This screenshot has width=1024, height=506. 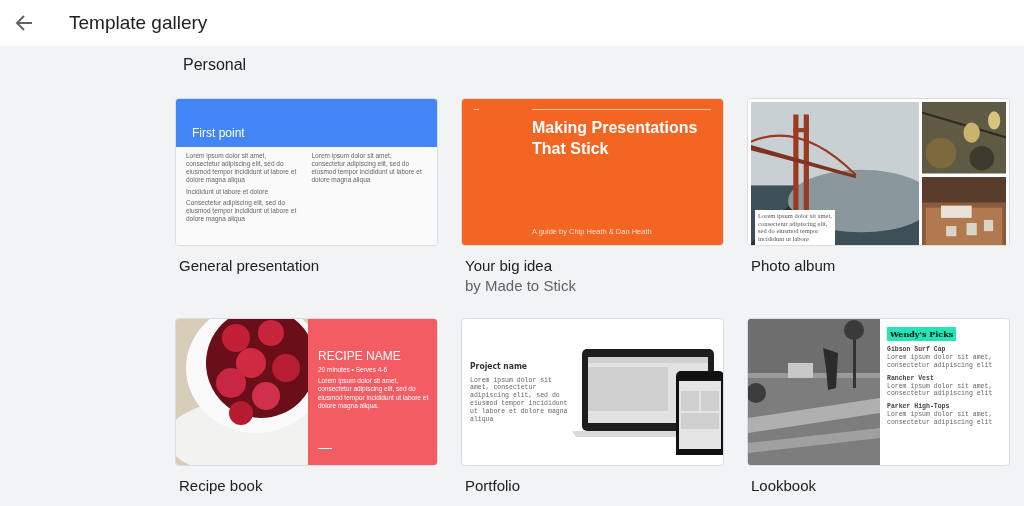 I want to click on template-title: Your big idea, so click(x=509, y=265).